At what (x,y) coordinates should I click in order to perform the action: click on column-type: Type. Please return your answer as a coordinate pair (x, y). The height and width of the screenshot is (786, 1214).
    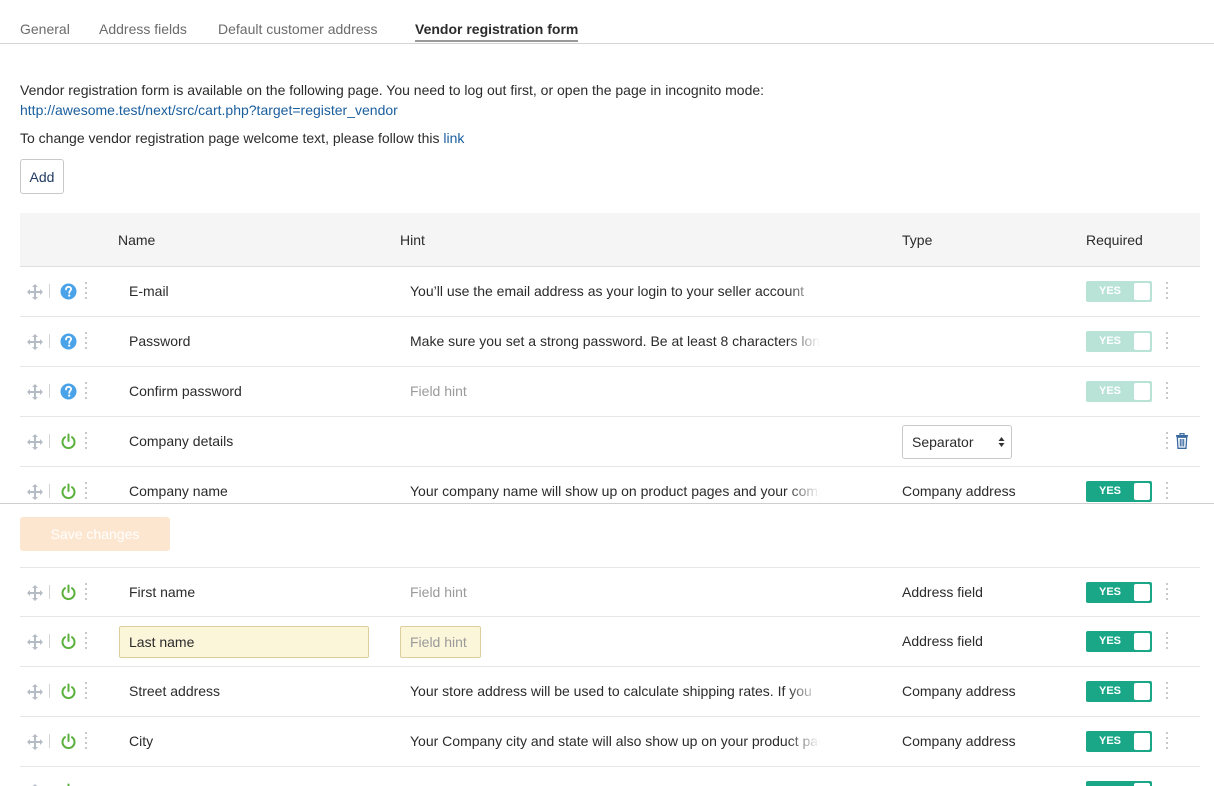
    Looking at the image, I should click on (917, 240).